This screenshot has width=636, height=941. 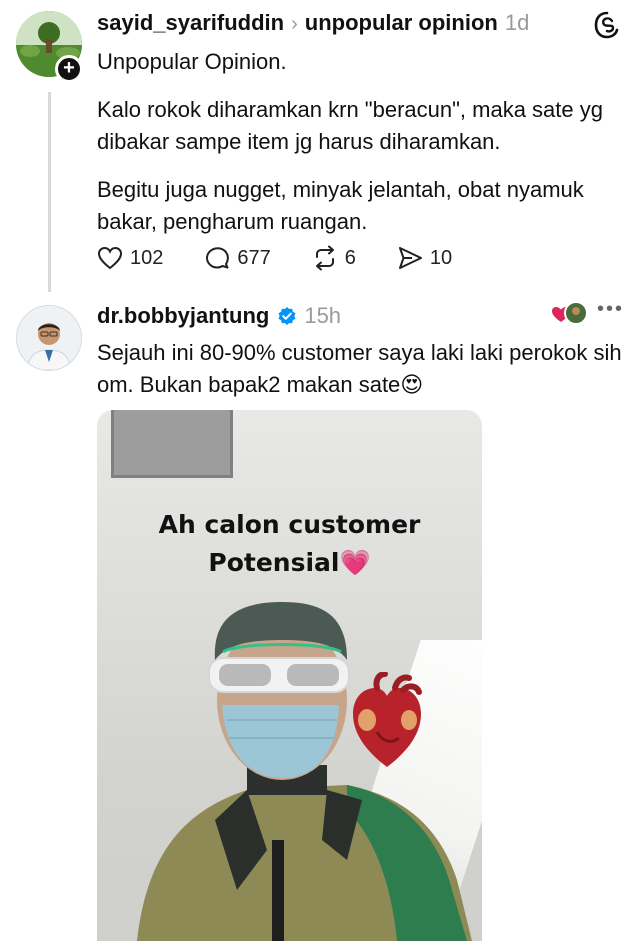 I want to click on more-options-button: •••, so click(x=610, y=309).